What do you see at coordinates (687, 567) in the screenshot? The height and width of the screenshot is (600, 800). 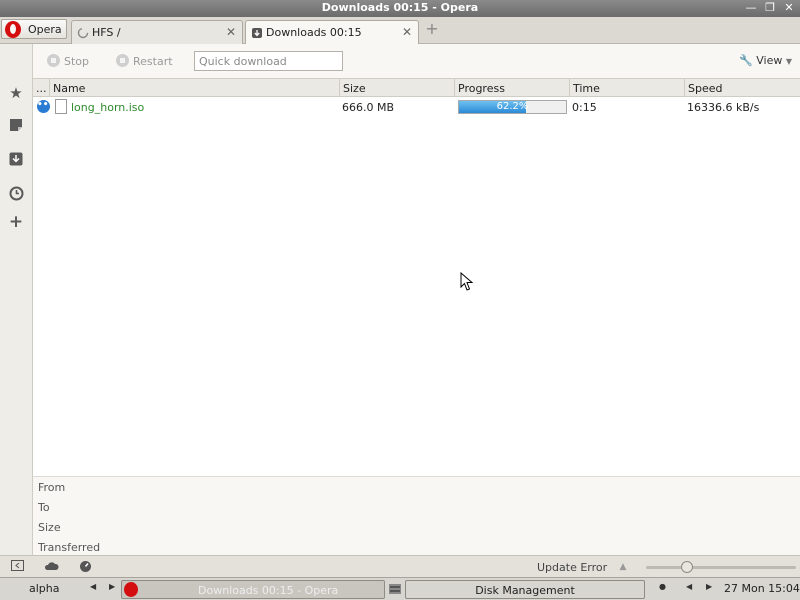 I see `zoom-slider-handle` at bounding box center [687, 567].